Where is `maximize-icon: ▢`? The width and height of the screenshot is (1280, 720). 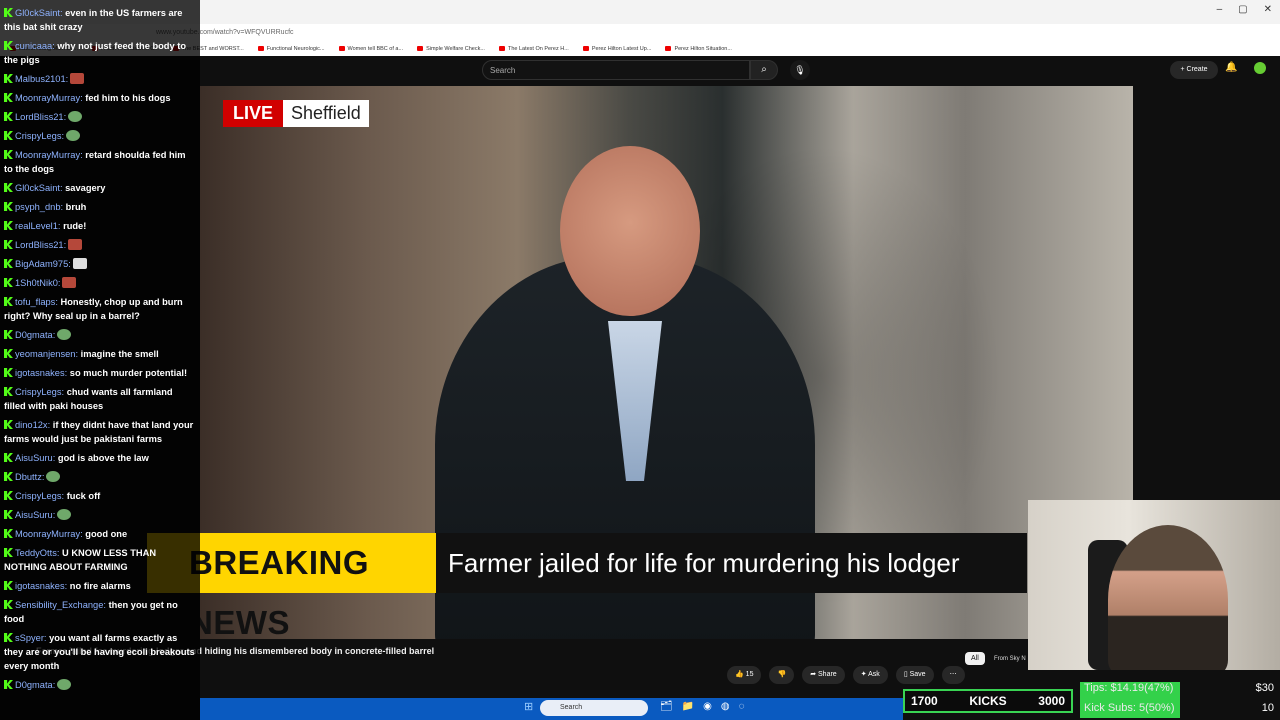 maximize-icon: ▢ is located at coordinates (1242, 9).